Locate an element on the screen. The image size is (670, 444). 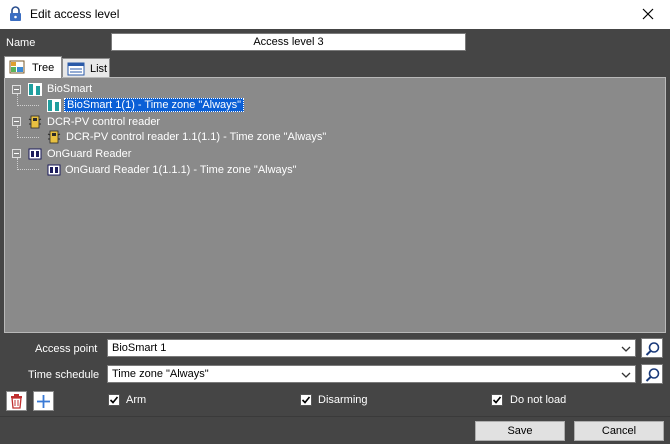
tab-tree: Tree is located at coordinates (33, 67).